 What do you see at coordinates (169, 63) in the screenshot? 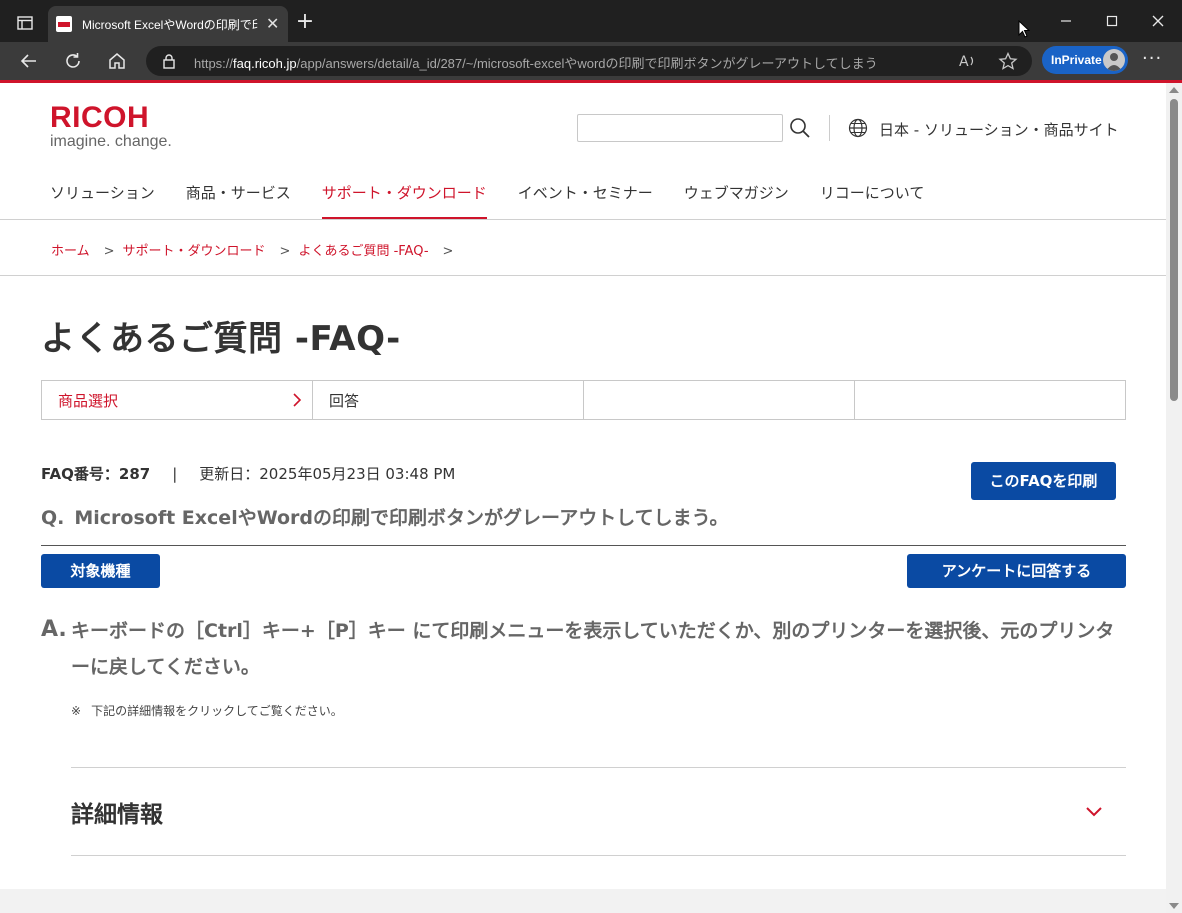
I see `lock-icon` at bounding box center [169, 63].